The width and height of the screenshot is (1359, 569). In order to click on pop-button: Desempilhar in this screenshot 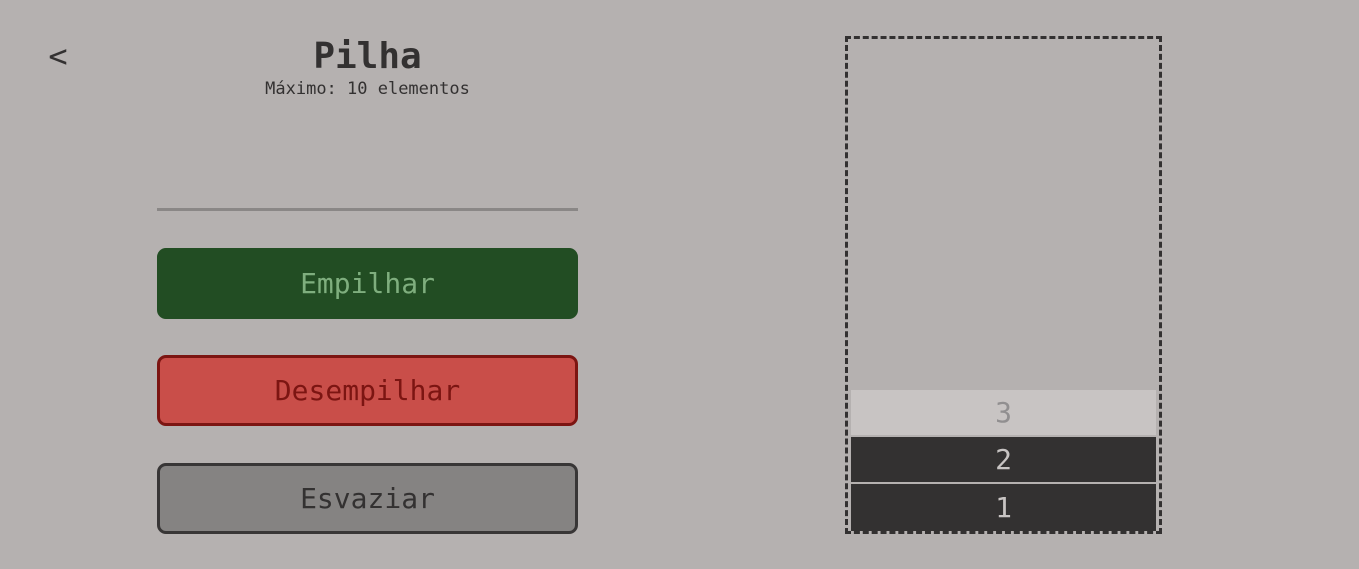, I will do `click(367, 390)`.